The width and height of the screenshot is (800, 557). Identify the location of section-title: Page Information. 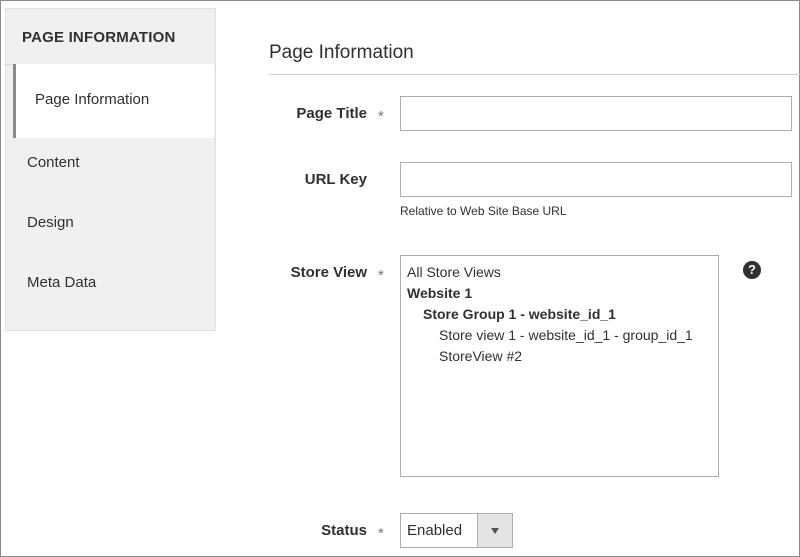
(341, 52).